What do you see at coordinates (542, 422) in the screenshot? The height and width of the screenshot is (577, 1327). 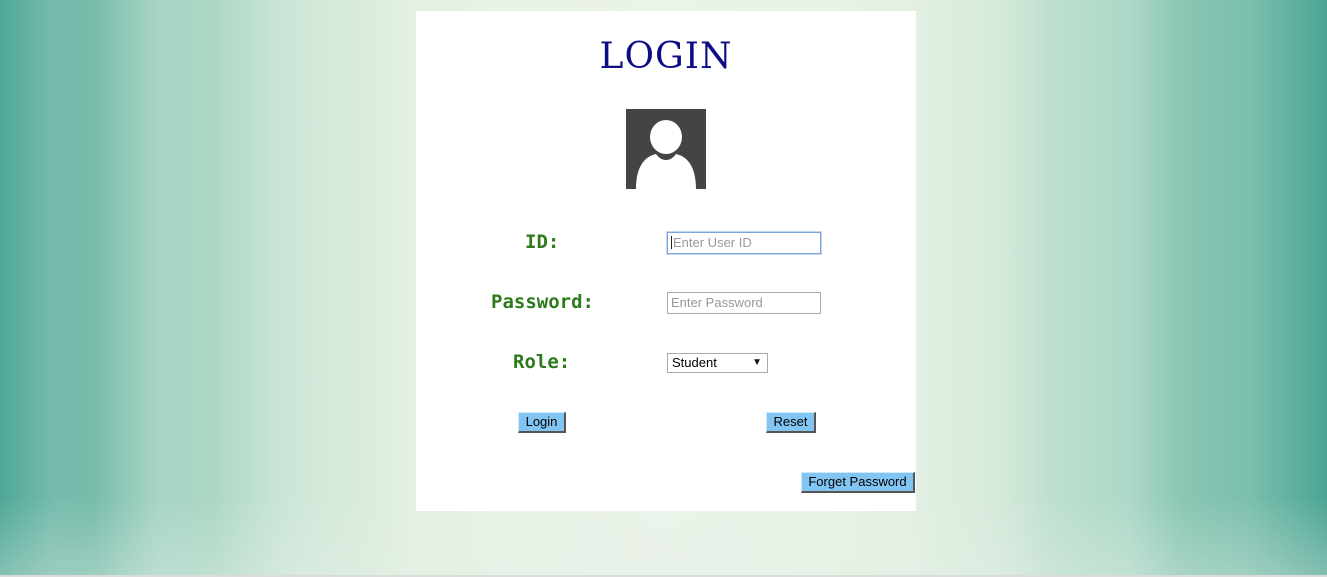 I see `login-button: Login` at bounding box center [542, 422].